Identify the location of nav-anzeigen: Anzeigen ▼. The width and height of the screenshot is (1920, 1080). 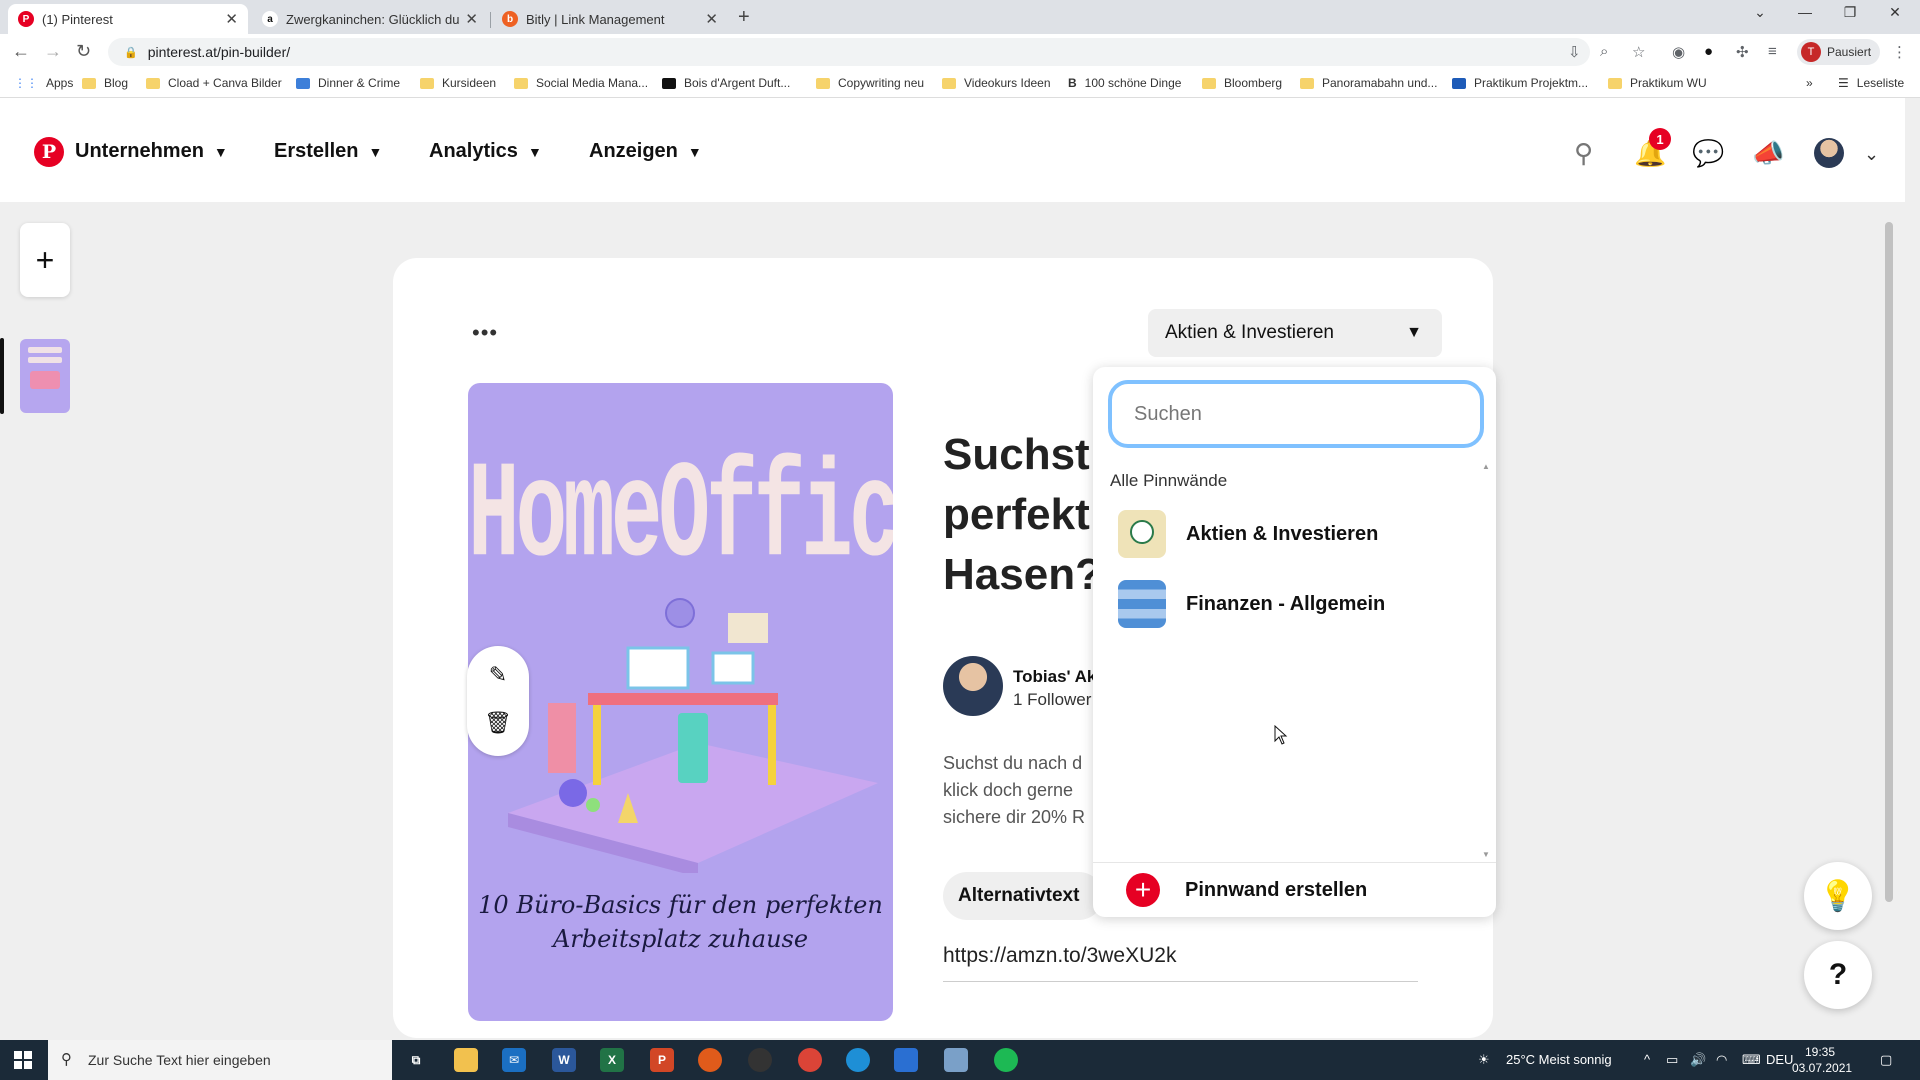
(645, 151).